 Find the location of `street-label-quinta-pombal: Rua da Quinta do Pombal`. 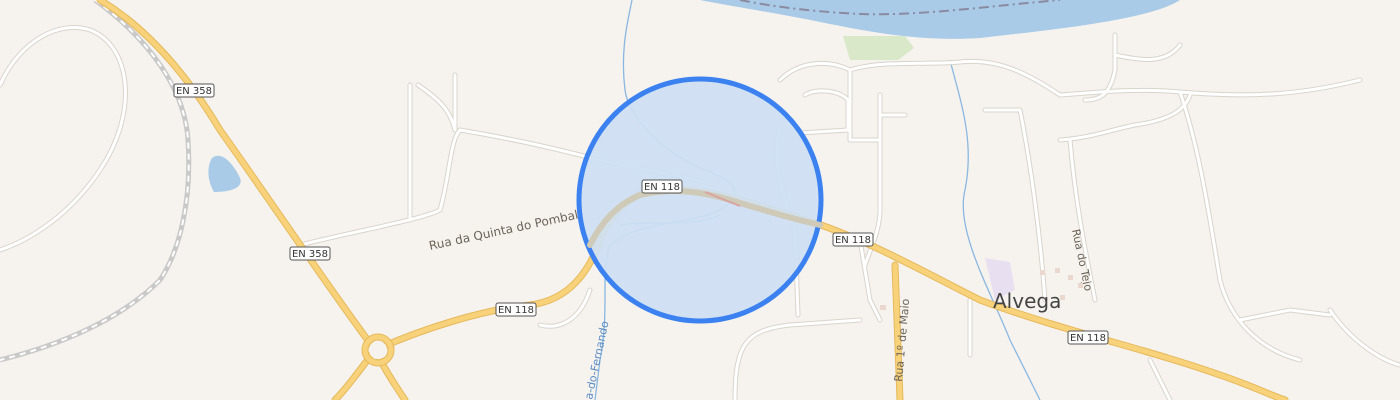

street-label-quinta-pombal: Rua da Quinta do Pombal is located at coordinates (504, 230).